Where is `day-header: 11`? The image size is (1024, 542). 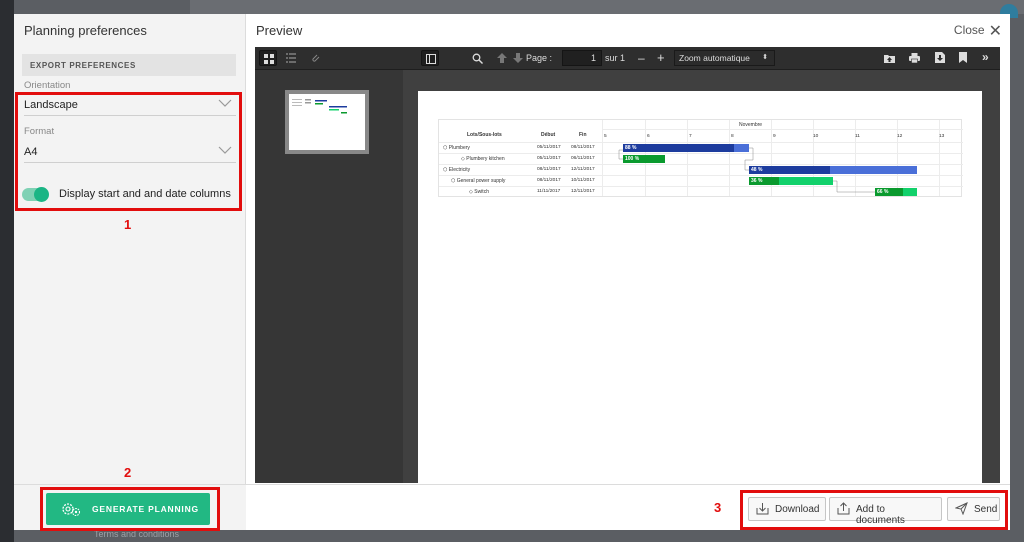
day-header: 11 is located at coordinates (857, 136).